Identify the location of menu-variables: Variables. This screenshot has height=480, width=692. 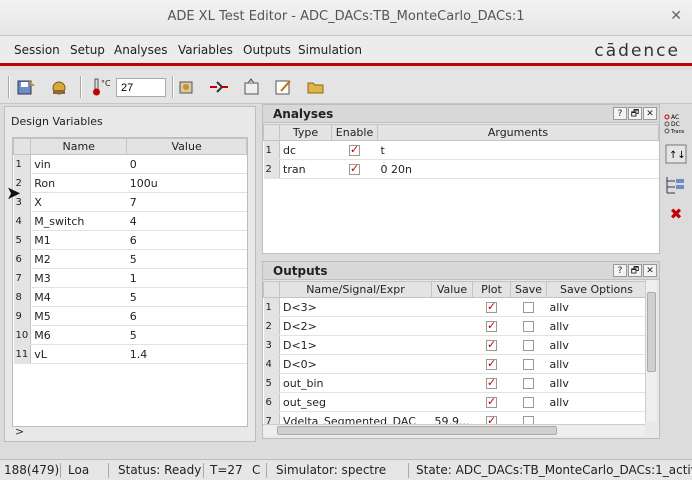
(205, 50).